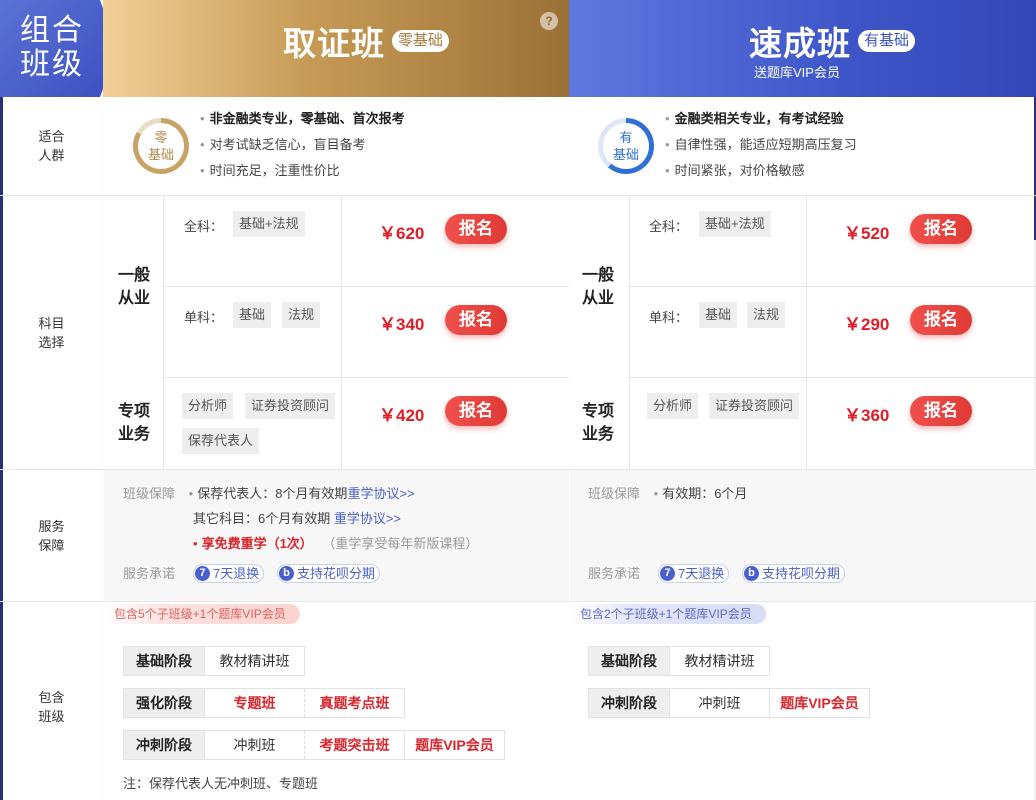  What do you see at coordinates (51, 146) in the screenshot?
I see `row-label-audience: 适合 人群` at bounding box center [51, 146].